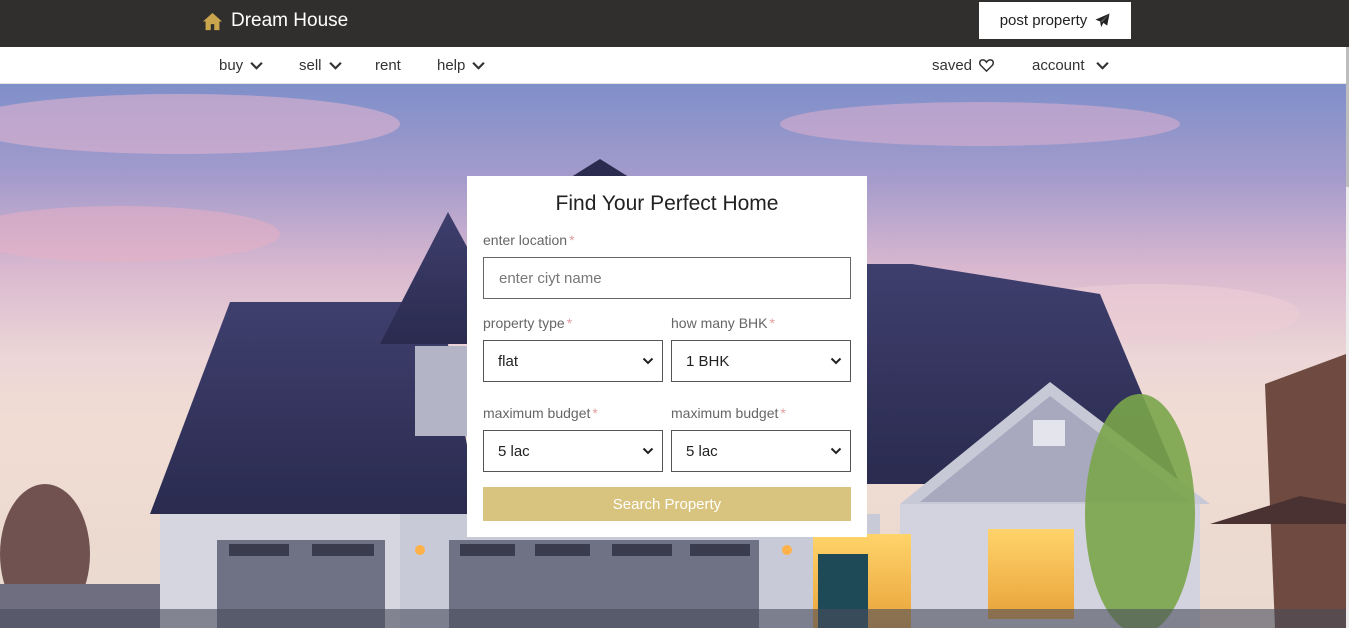 The width and height of the screenshot is (1349, 631). Describe the element at coordinates (1043, 20) in the screenshot. I see `post-property-label: post property` at that location.